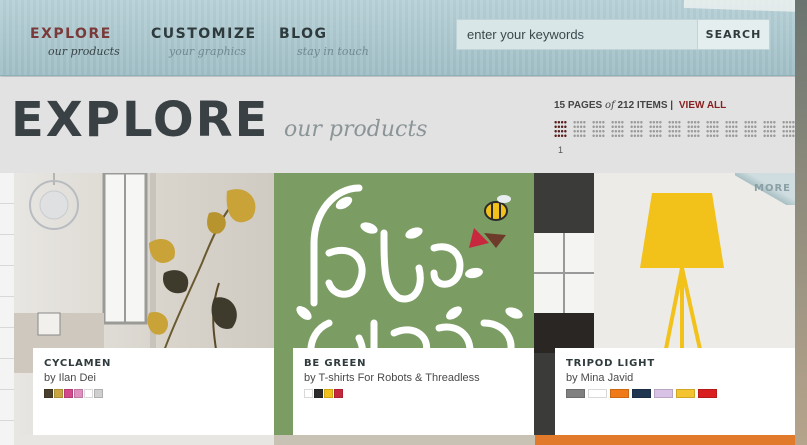 This screenshot has width=807, height=445. I want to click on product-title: TRIPOD LIGHT, so click(675, 363).